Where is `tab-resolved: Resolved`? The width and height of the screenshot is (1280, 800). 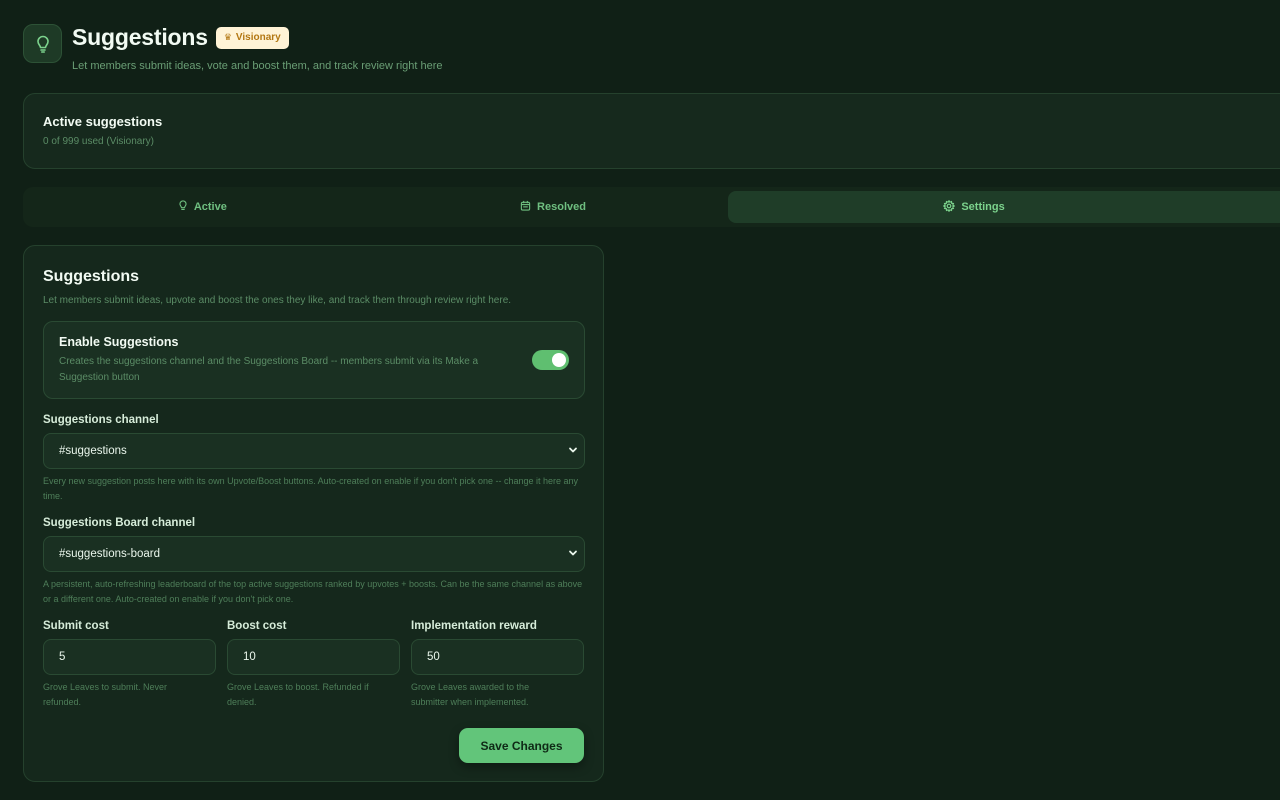 tab-resolved: Resolved is located at coordinates (553, 207).